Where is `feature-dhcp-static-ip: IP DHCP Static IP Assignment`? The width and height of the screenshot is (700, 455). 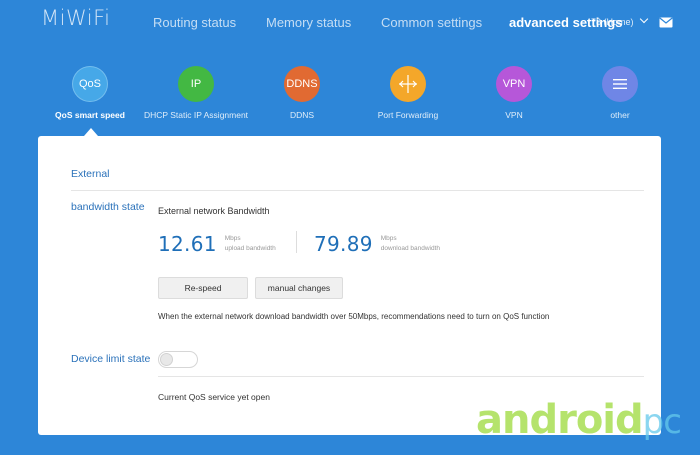 feature-dhcp-static-ip: IP DHCP Static IP Assignment is located at coordinates (196, 93).